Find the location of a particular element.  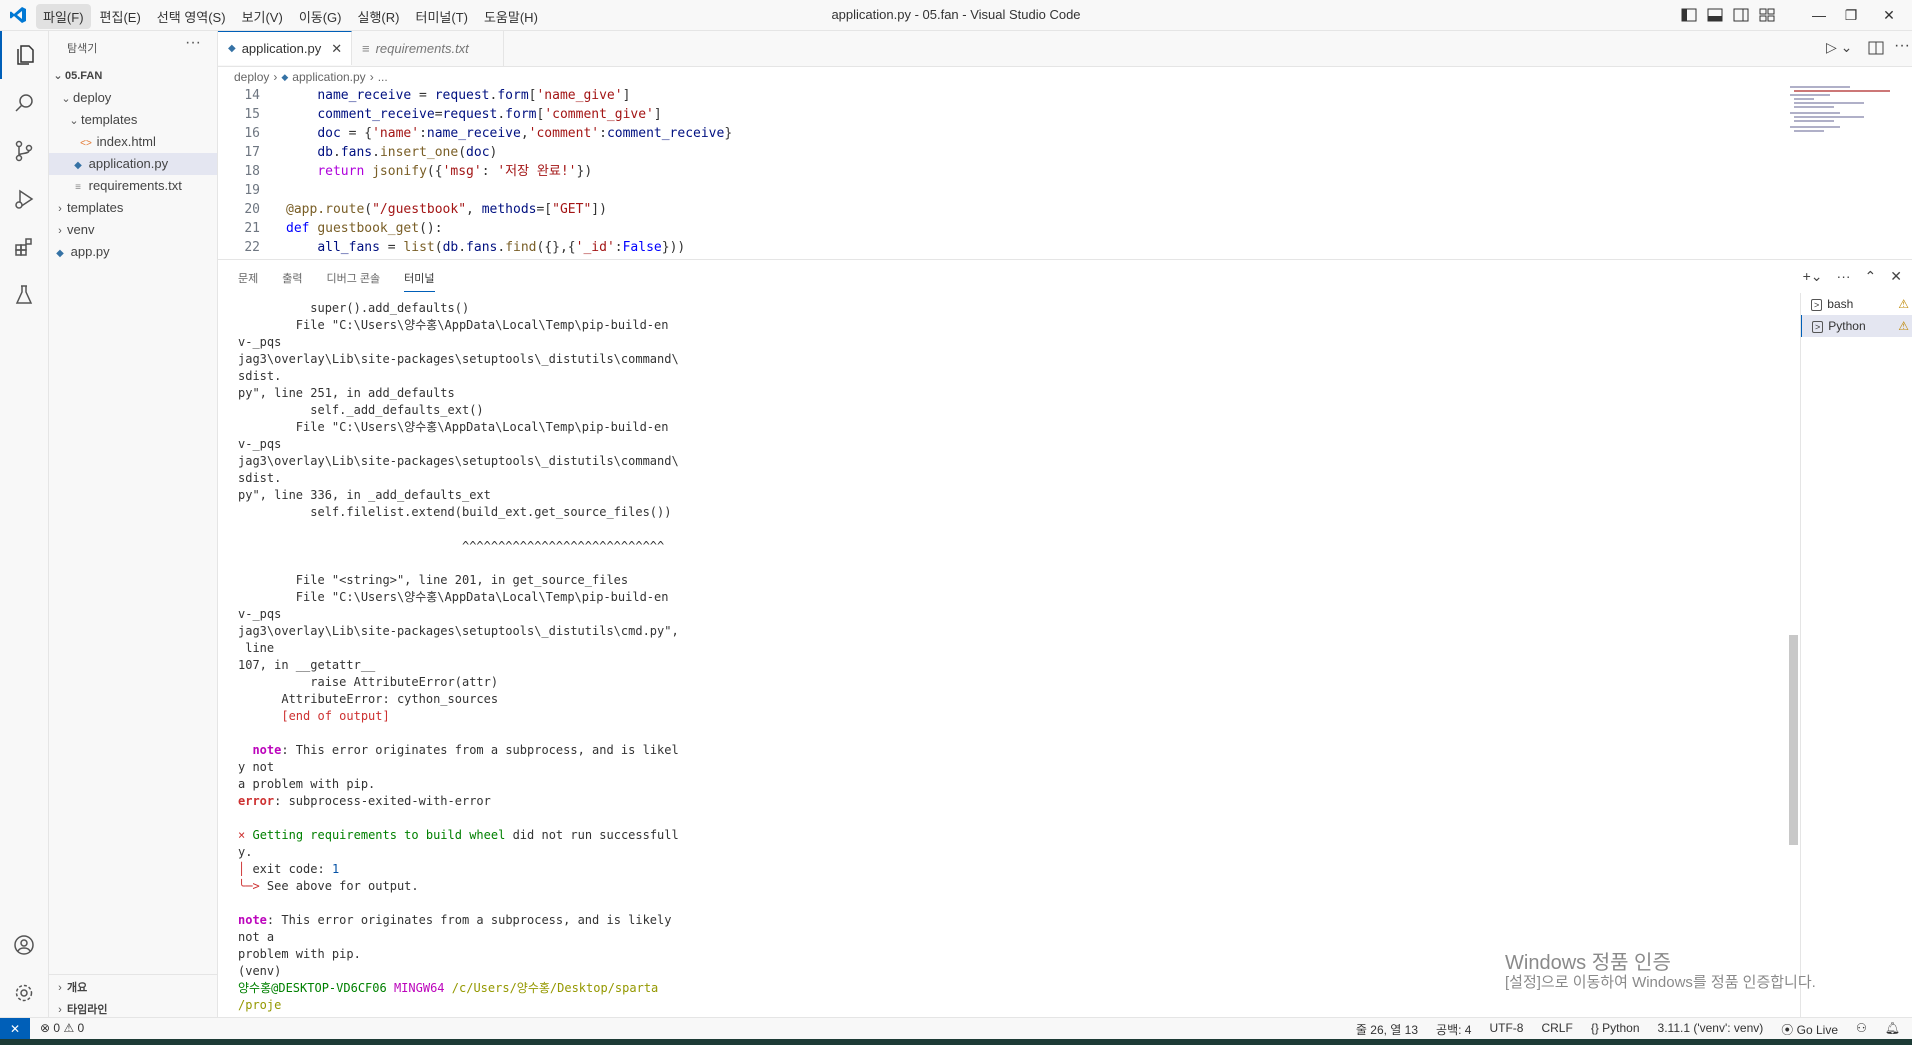

terminal-list: > bash ⚠ > Python ⚠ is located at coordinates (1856, 655).